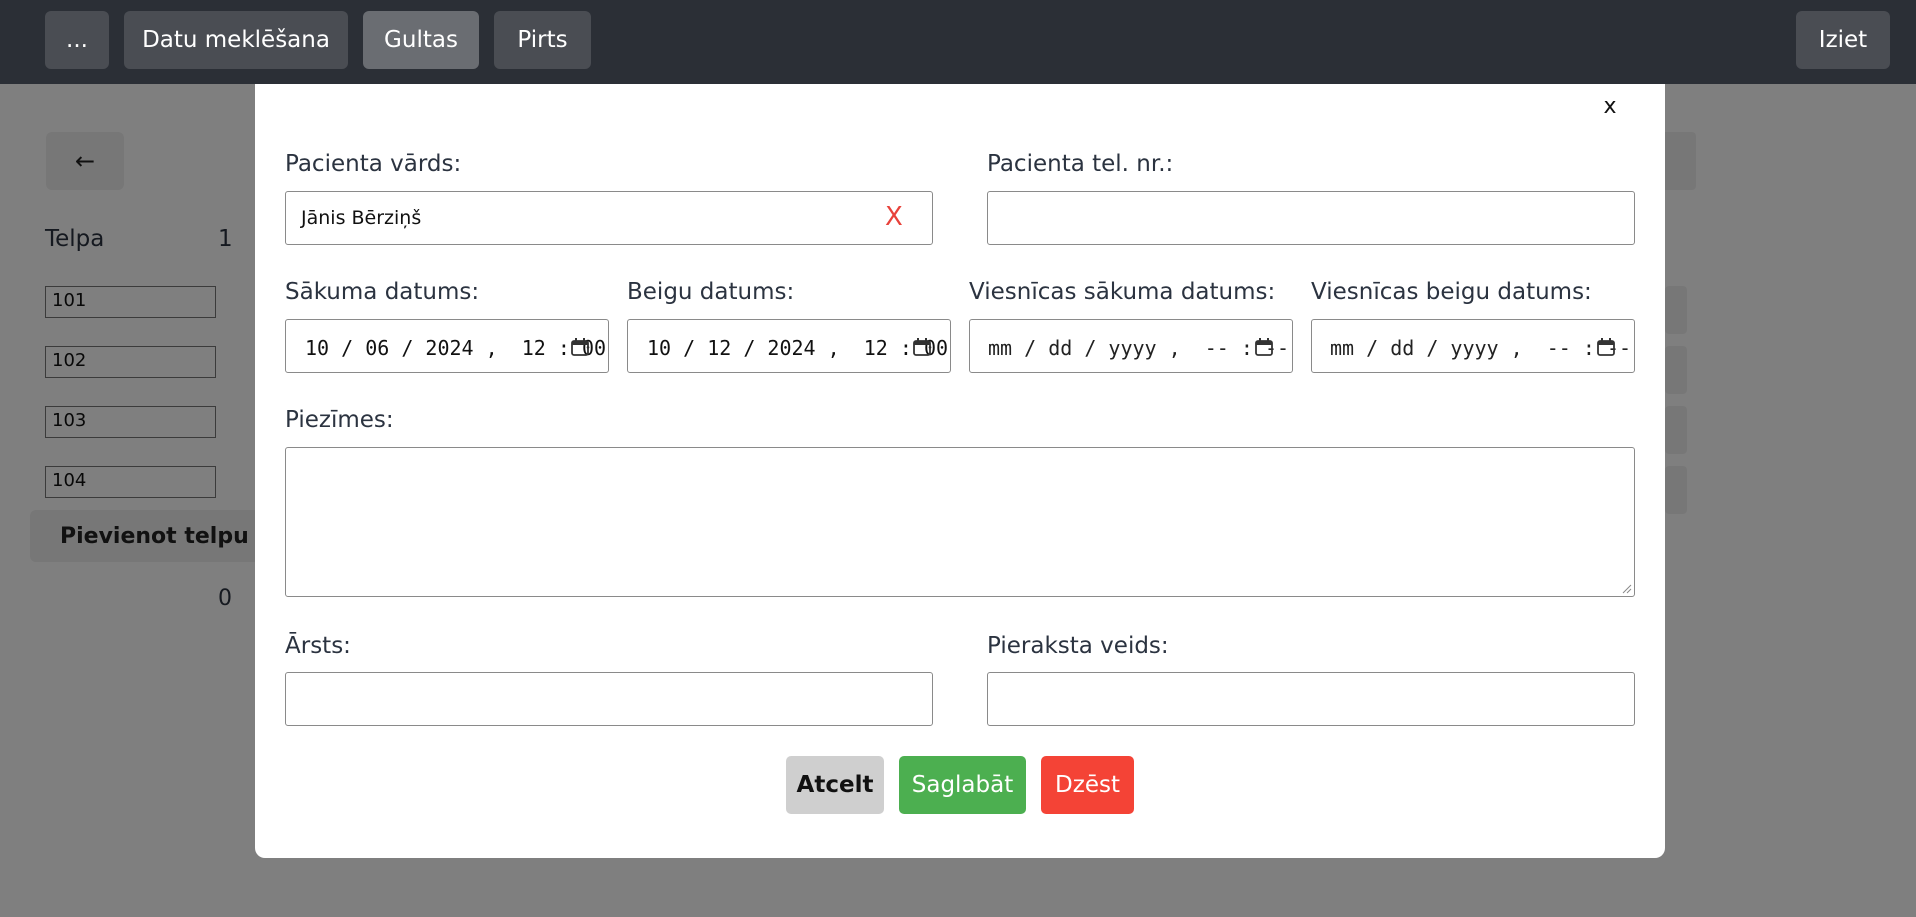 Image resolution: width=1916 pixels, height=917 pixels. I want to click on notes-textarea, so click(960, 522).